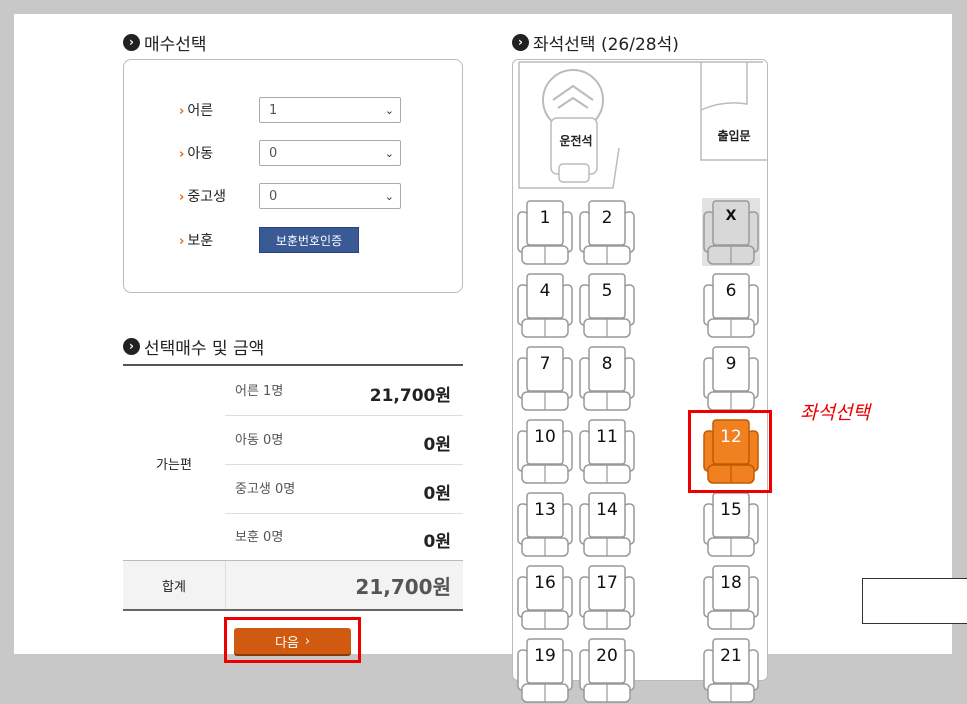 The image size is (967, 704). What do you see at coordinates (293, 176) in the screenshot?
I see `ticket-count-box: › 어른 1 ⌄ › 아동 0 ⌄ › 중고생 0 ⌄ › 보훈 보훈번호인증` at bounding box center [293, 176].